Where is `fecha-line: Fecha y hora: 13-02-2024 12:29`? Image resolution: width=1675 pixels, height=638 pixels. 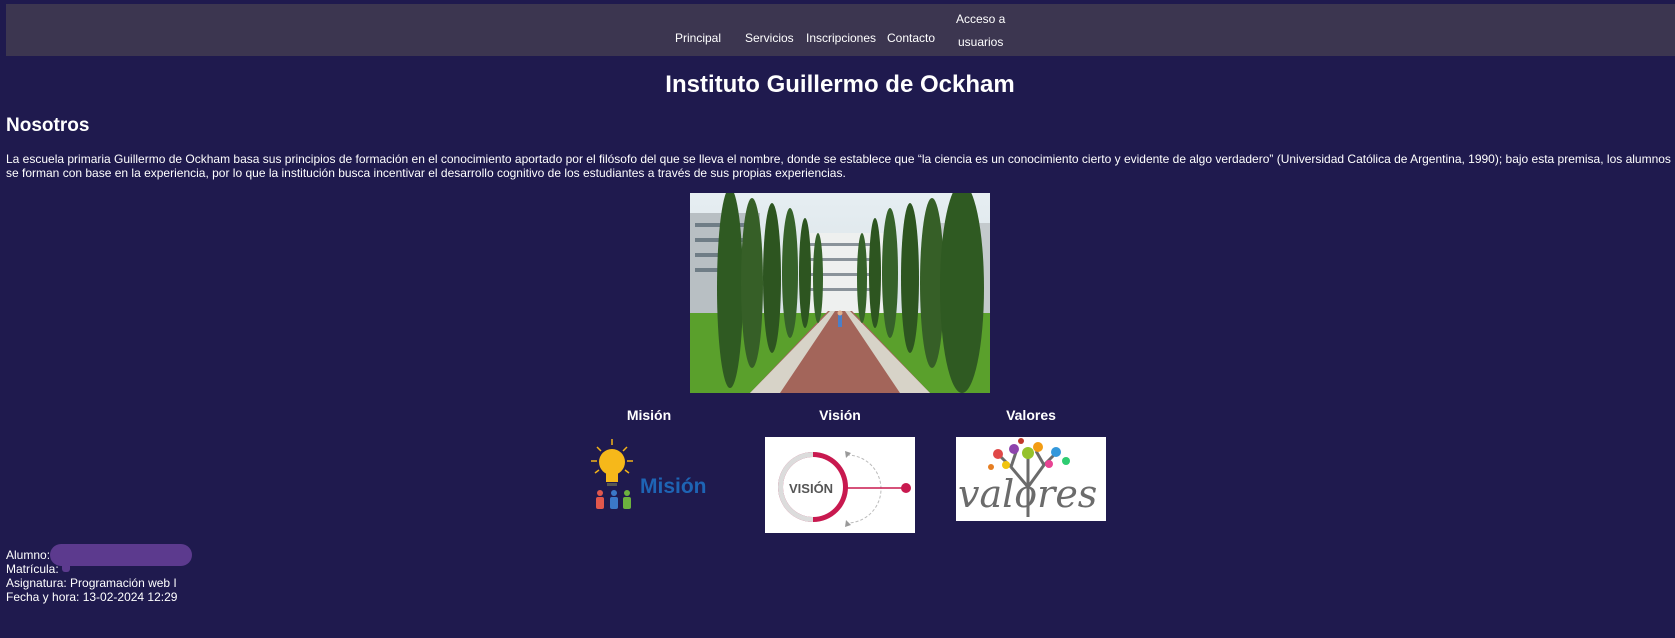 fecha-line: Fecha y hora: 13-02-2024 12:29 is located at coordinates (92, 597).